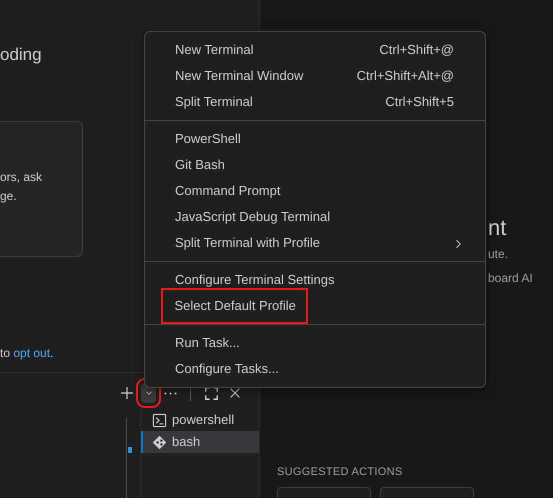 The width and height of the screenshot is (553, 498). What do you see at coordinates (22, 177) in the screenshot?
I see `card-text: ors, ask` at bounding box center [22, 177].